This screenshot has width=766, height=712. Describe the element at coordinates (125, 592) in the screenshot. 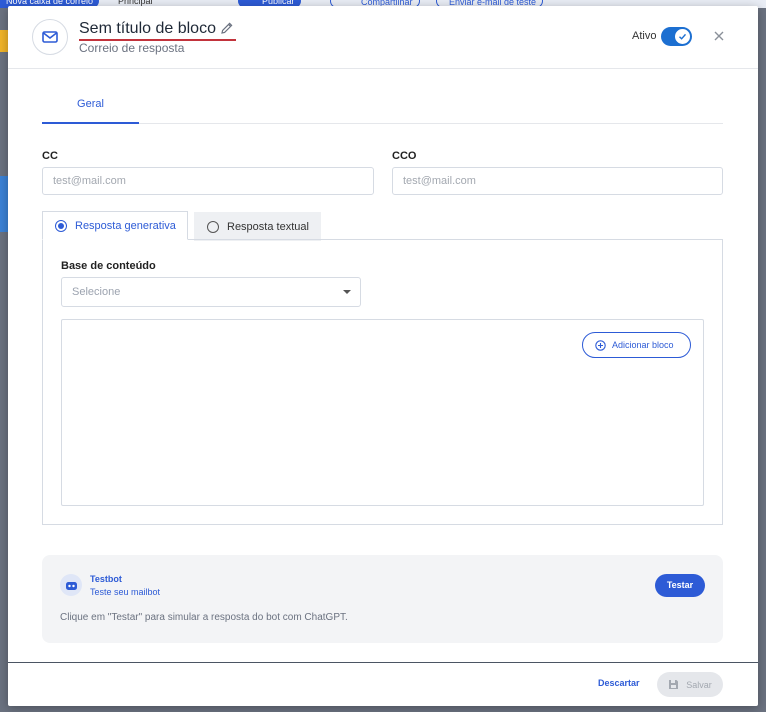

I see `testbot-subtitle: Teste seu mailbot` at that location.